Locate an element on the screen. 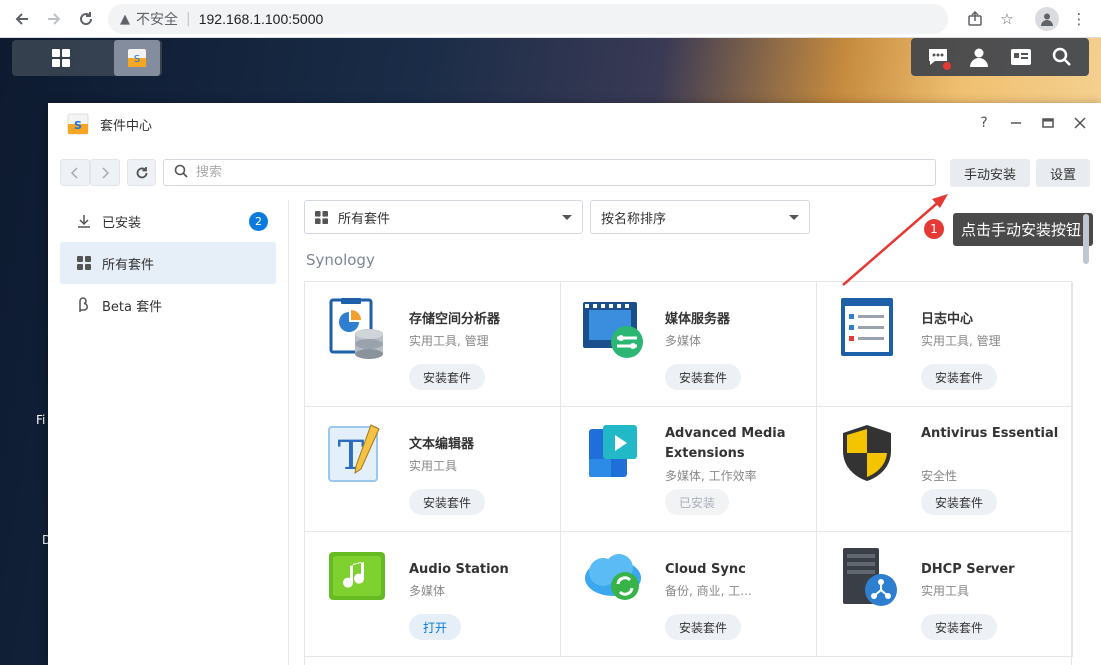 This screenshot has width=1101, height=665. step-number-badge: 1 is located at coordinates (934, 229).